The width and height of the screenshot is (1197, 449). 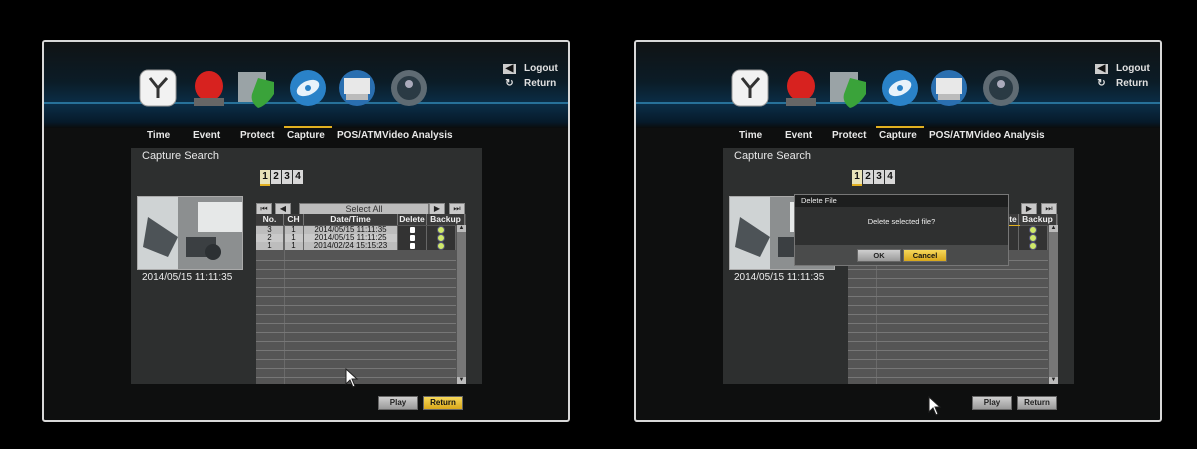 I want to click on menu-label-video-analysis: Video Analysis, so click(x=417, y=135).